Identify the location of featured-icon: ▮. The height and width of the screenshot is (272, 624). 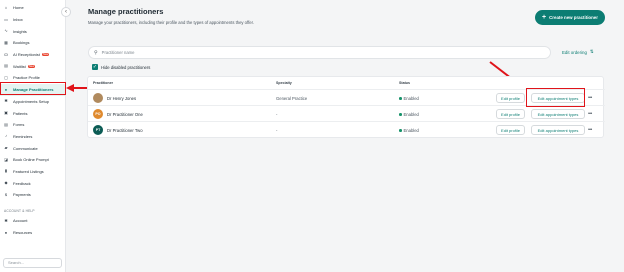
(6, 171).